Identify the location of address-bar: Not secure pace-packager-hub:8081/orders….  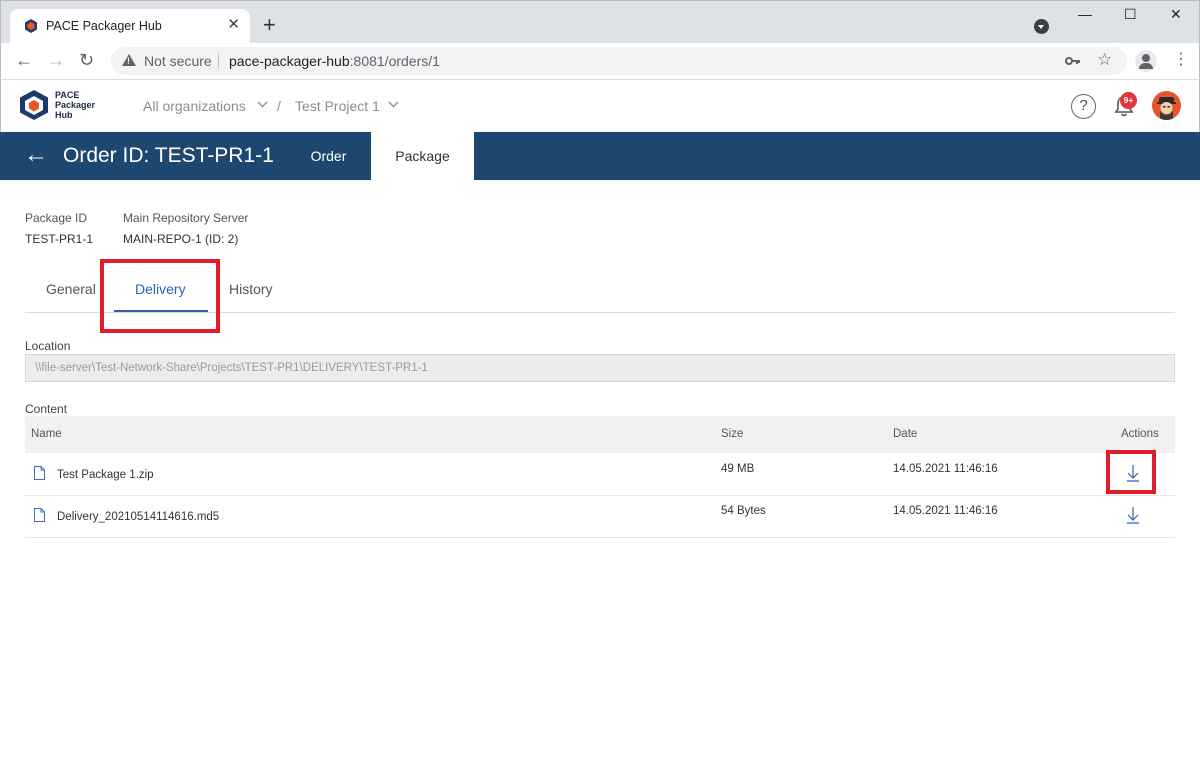
(619, 61).